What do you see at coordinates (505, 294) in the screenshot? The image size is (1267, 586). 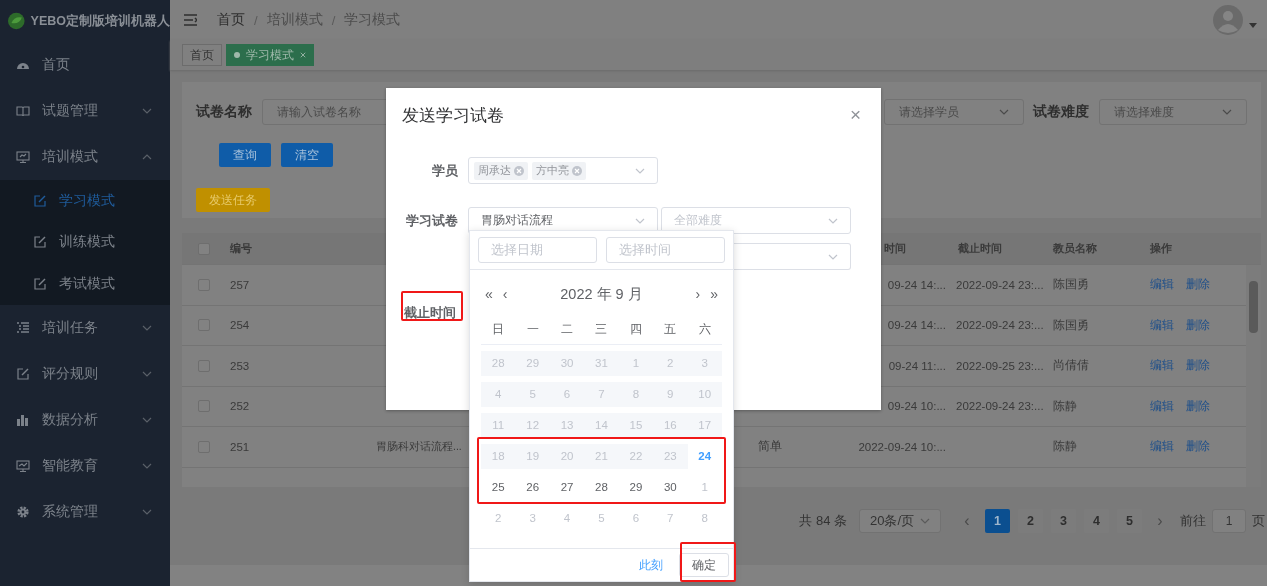 I see `prev-month-button: ‹` at bounding box center [505, 294].